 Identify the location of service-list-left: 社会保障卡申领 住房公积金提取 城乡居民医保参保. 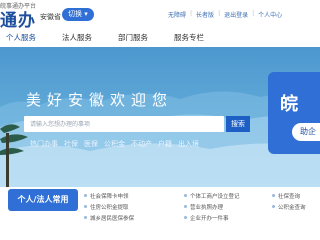
(109, 206).